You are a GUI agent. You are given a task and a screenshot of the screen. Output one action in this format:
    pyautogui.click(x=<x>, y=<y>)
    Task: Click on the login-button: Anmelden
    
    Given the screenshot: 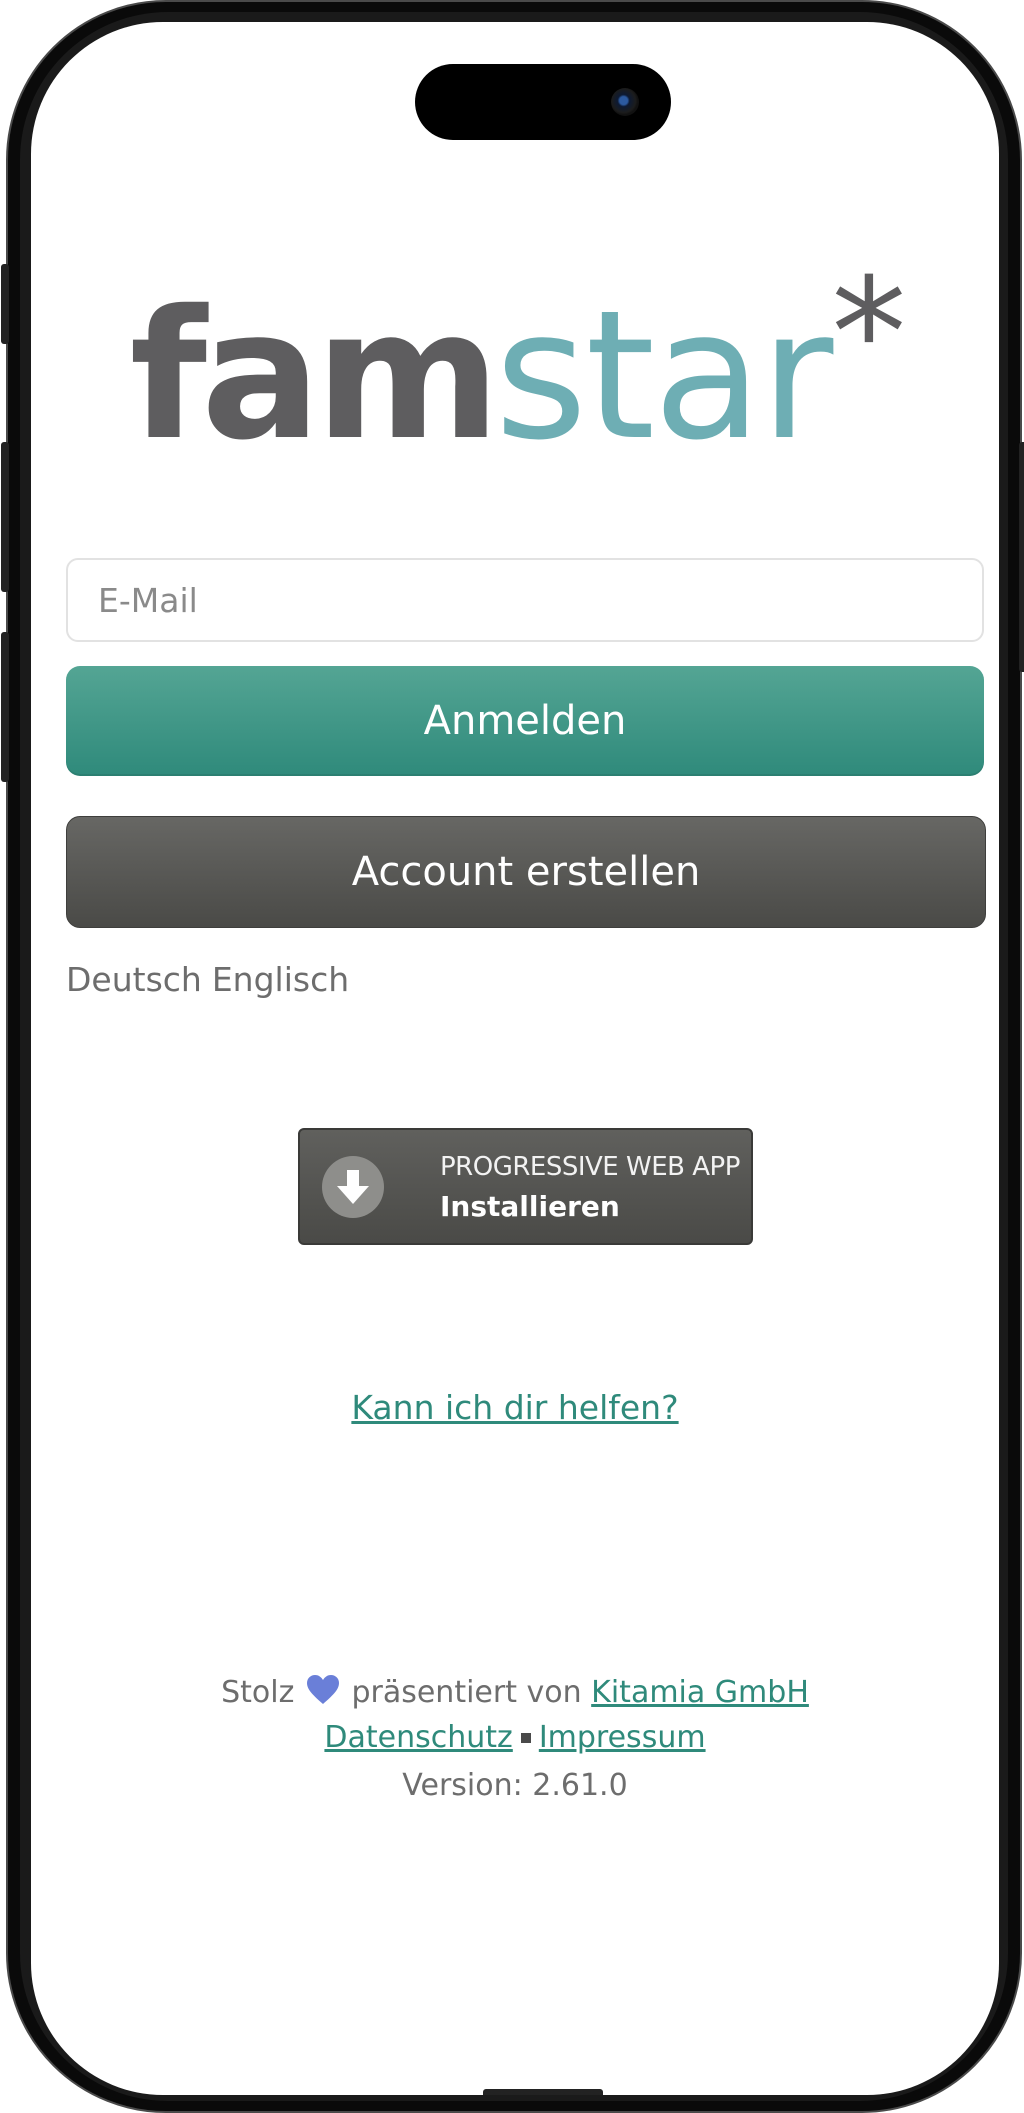 What is the action you would take?
    pyautogui.click(x=525, y=721)
    